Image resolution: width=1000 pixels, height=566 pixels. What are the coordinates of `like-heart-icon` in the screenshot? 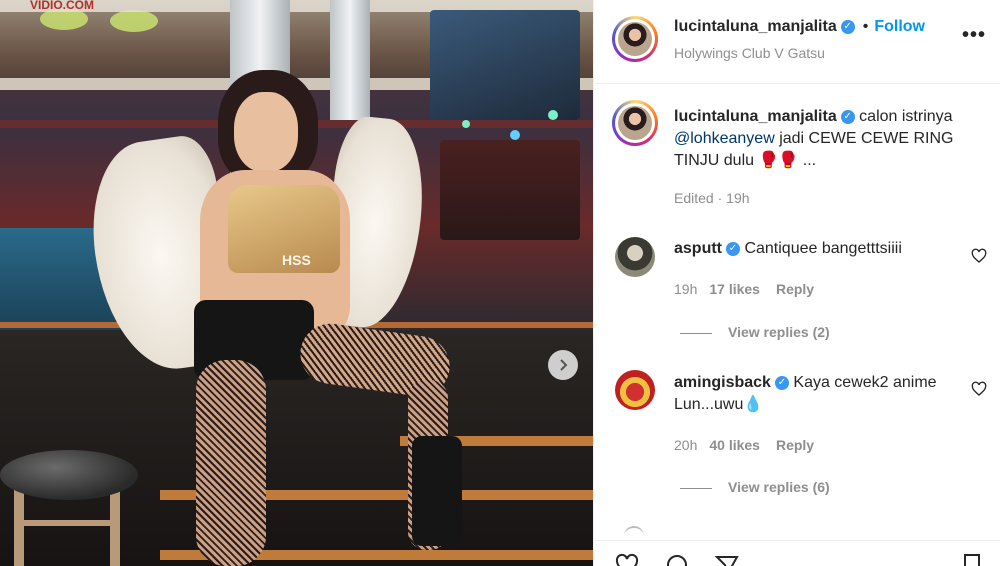 It's located at (627, 559).